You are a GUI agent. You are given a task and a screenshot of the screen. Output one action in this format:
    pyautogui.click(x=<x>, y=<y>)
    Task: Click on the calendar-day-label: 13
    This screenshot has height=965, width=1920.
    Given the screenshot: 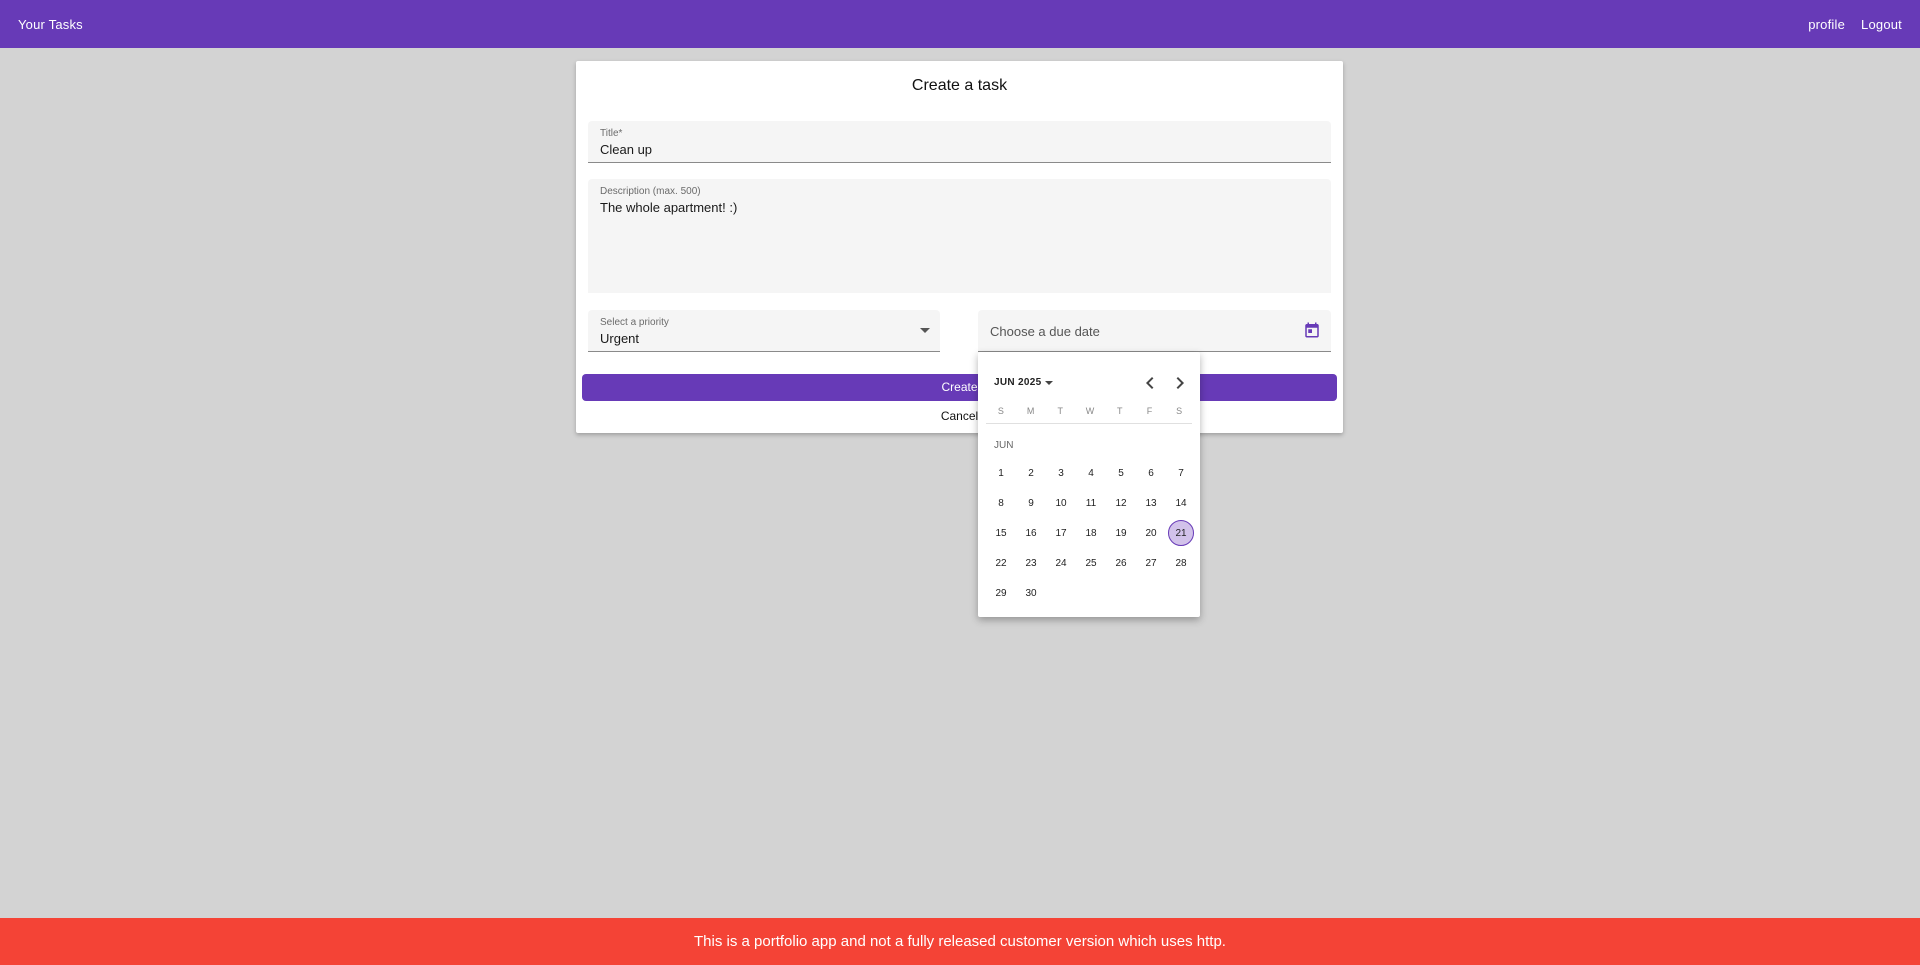 What is the action you would take?
    pyautogui.click(x=1151, y=503)
    